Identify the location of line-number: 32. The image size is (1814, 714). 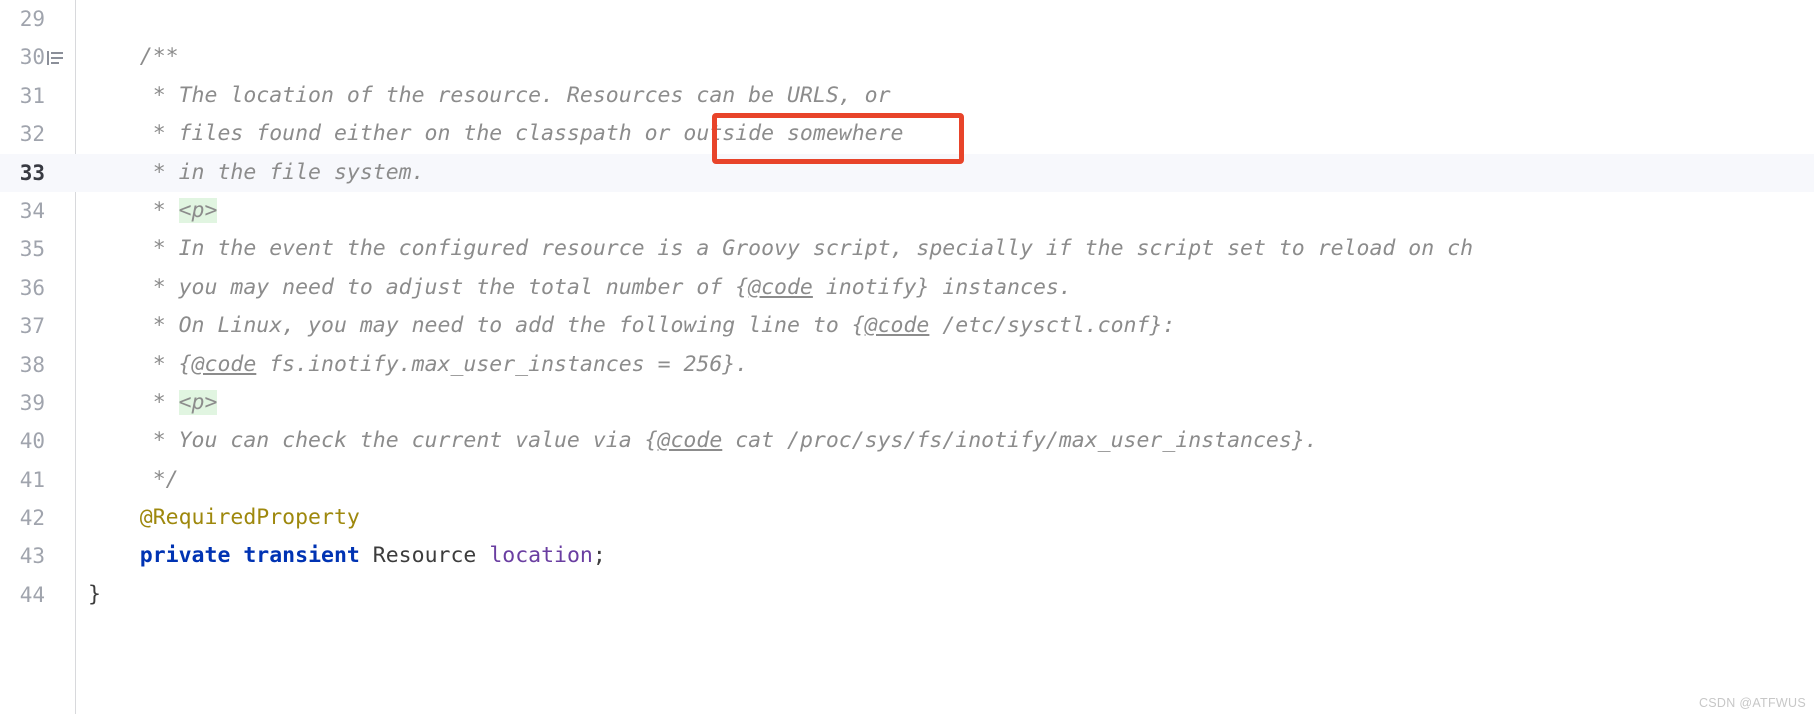
(22, 134).